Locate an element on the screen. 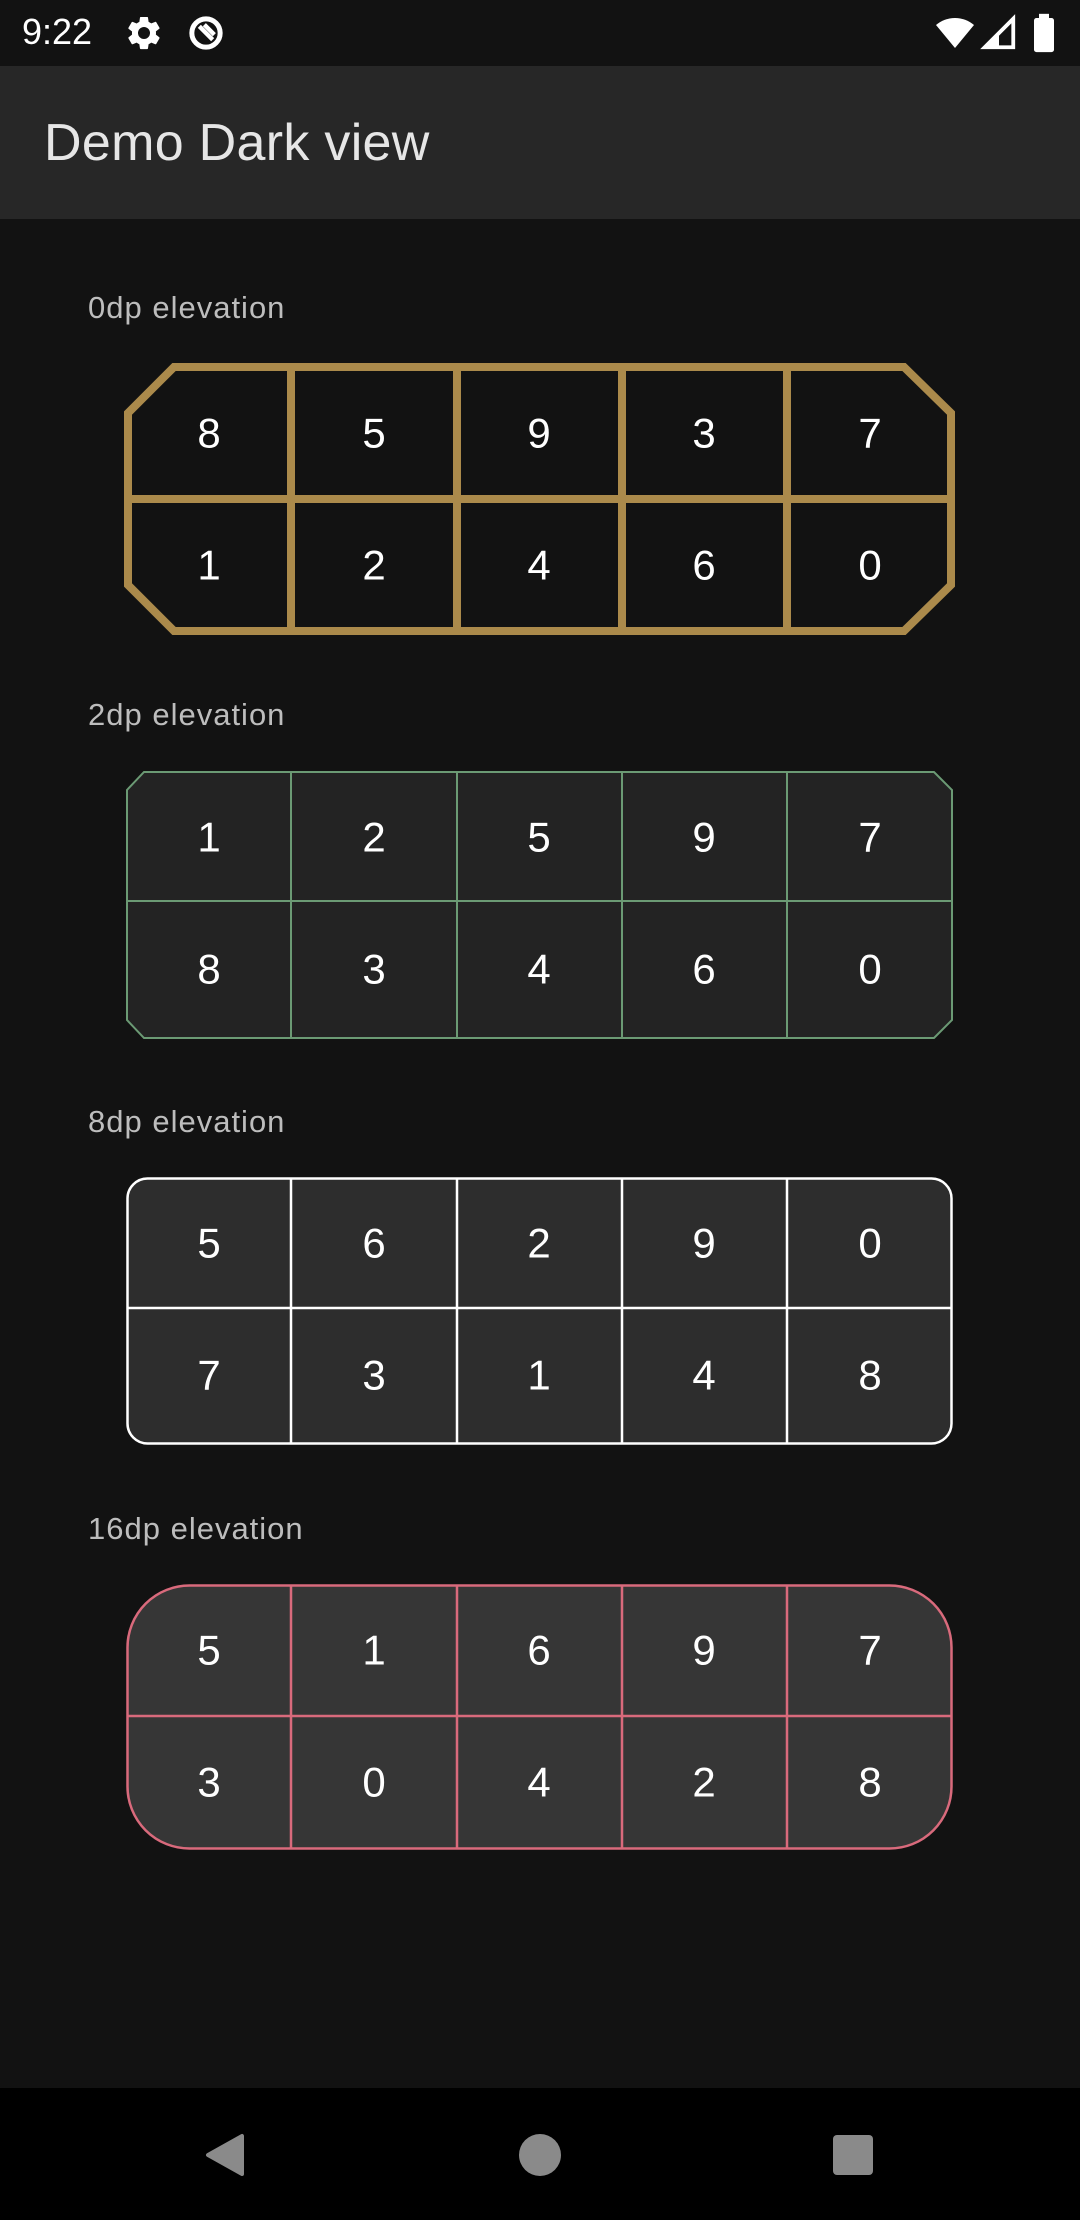  cell-0-0: 1 is located at coordinates (208, 837).